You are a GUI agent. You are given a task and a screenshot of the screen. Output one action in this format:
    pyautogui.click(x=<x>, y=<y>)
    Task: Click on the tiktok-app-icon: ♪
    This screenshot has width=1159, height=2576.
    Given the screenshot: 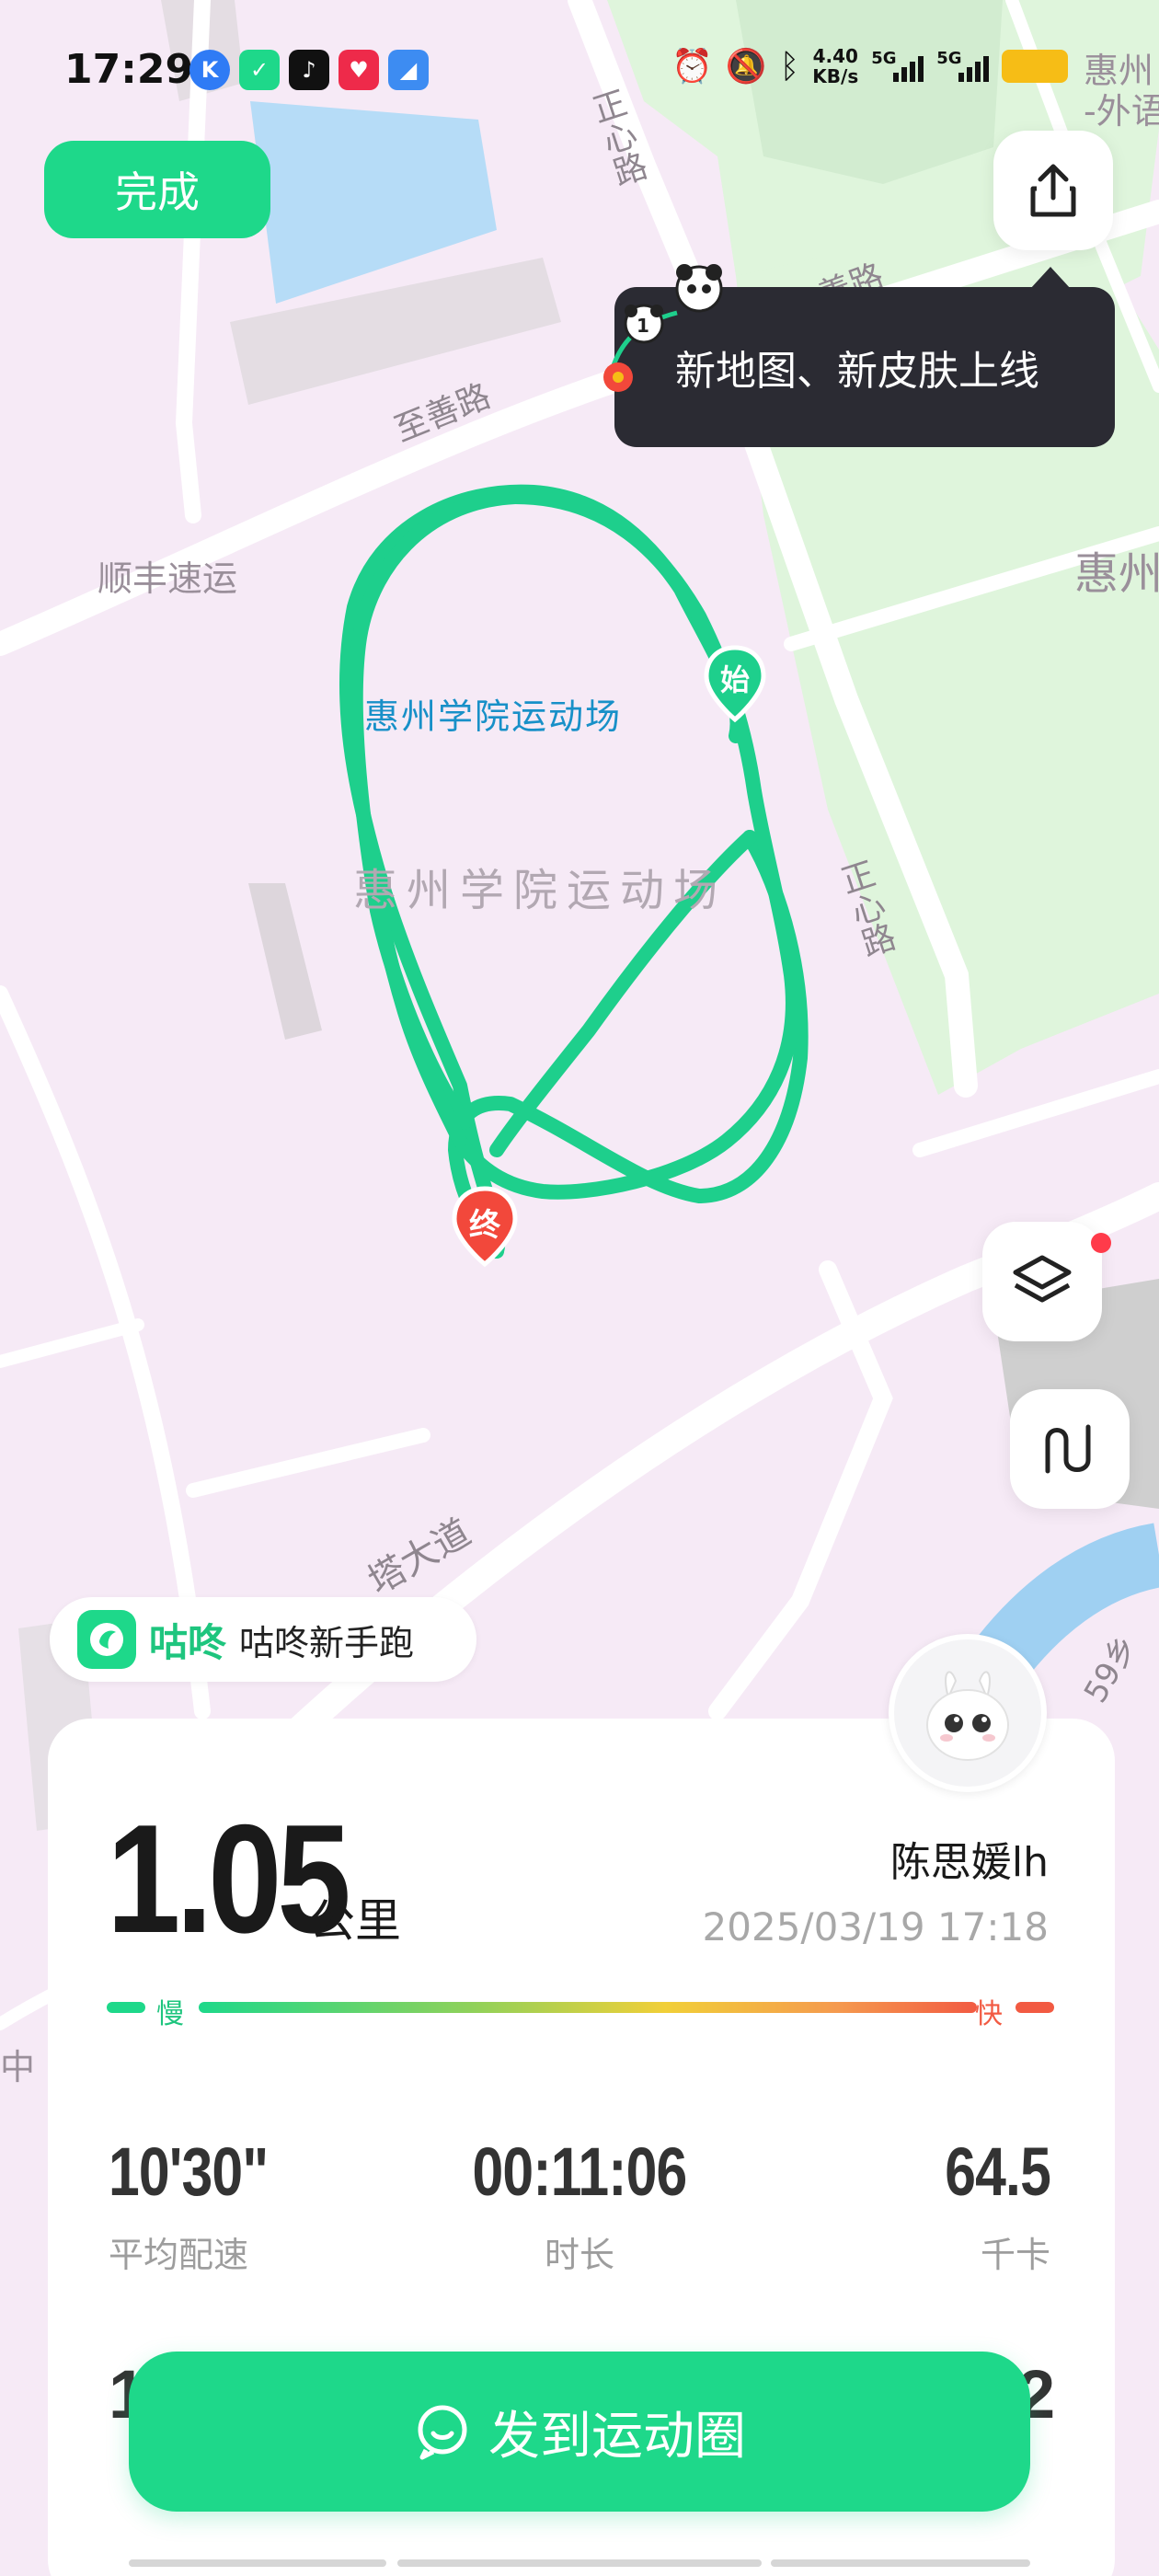 What is the action you would take?
    pyautogui.click(x=309, y=70)
    